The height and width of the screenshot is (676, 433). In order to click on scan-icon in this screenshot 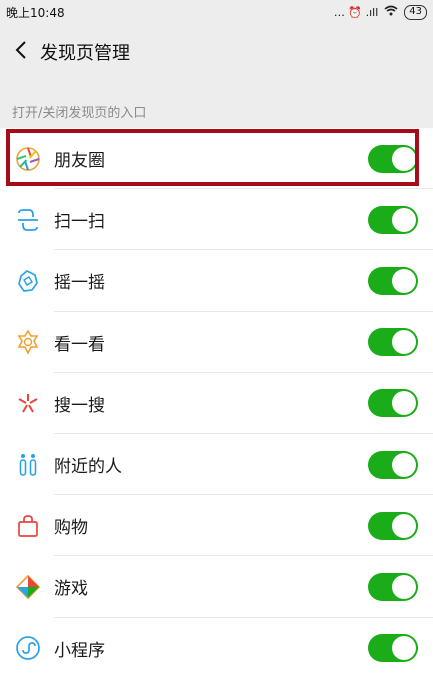, I will do `click(28, 220)`.